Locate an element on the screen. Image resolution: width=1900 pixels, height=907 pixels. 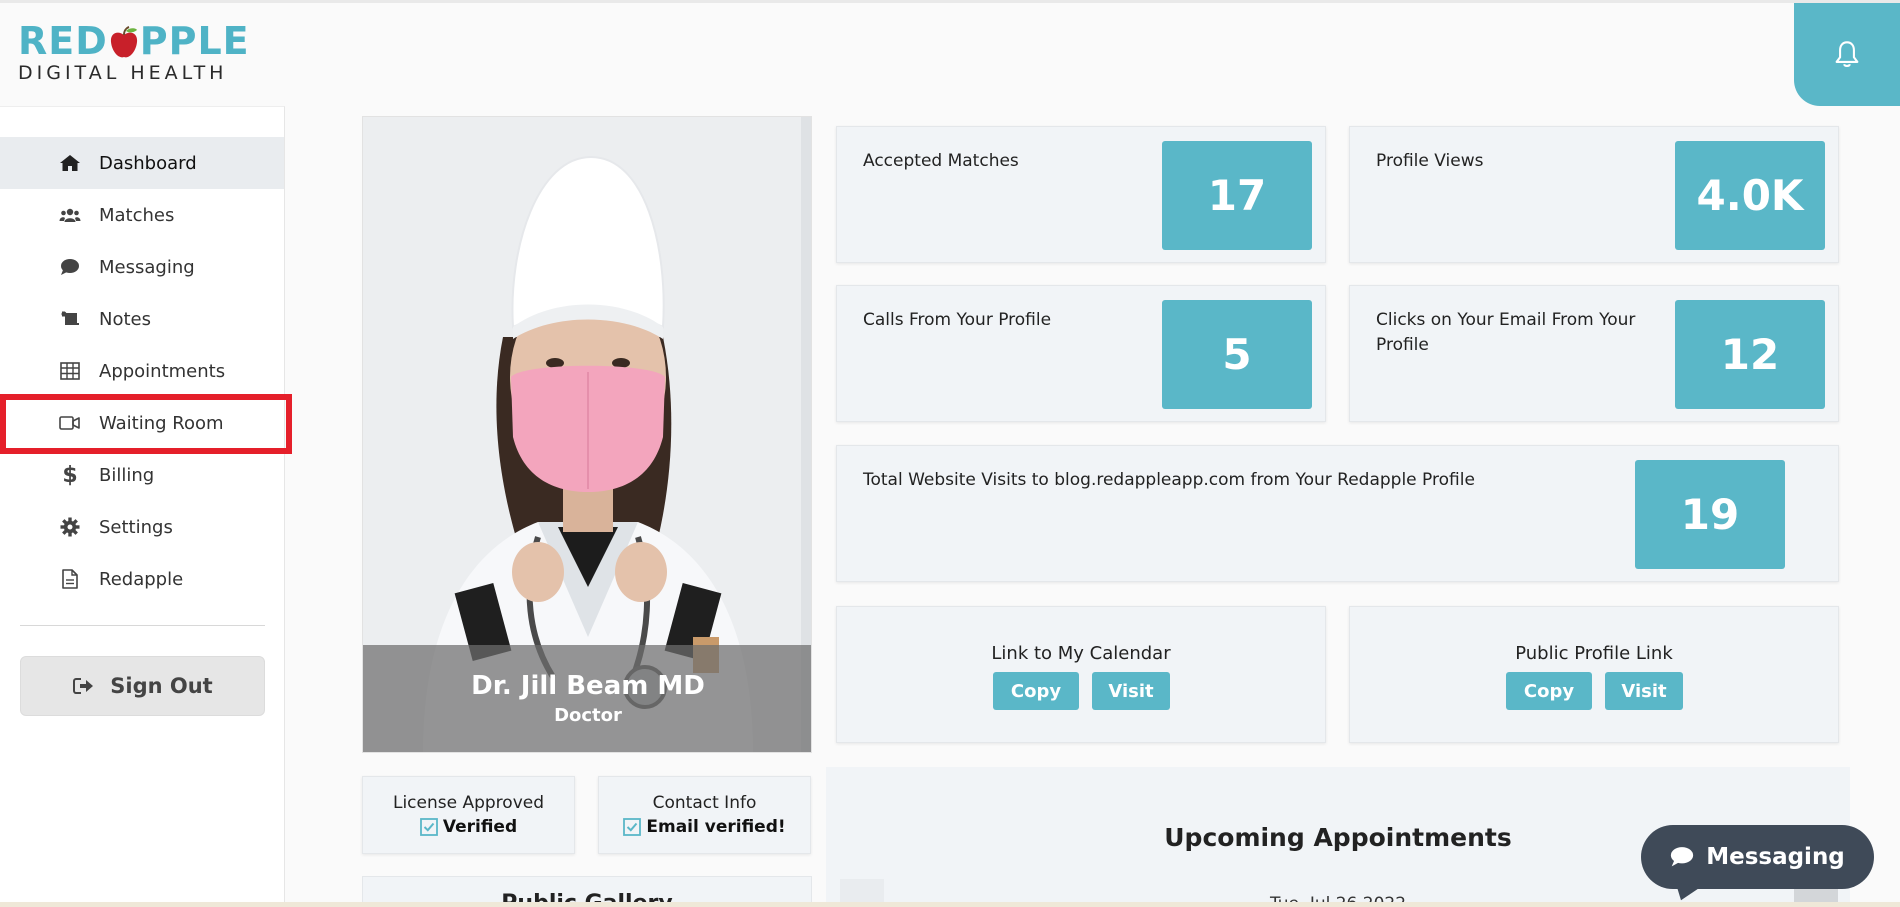
top-border is located at coordinates (950, 1).